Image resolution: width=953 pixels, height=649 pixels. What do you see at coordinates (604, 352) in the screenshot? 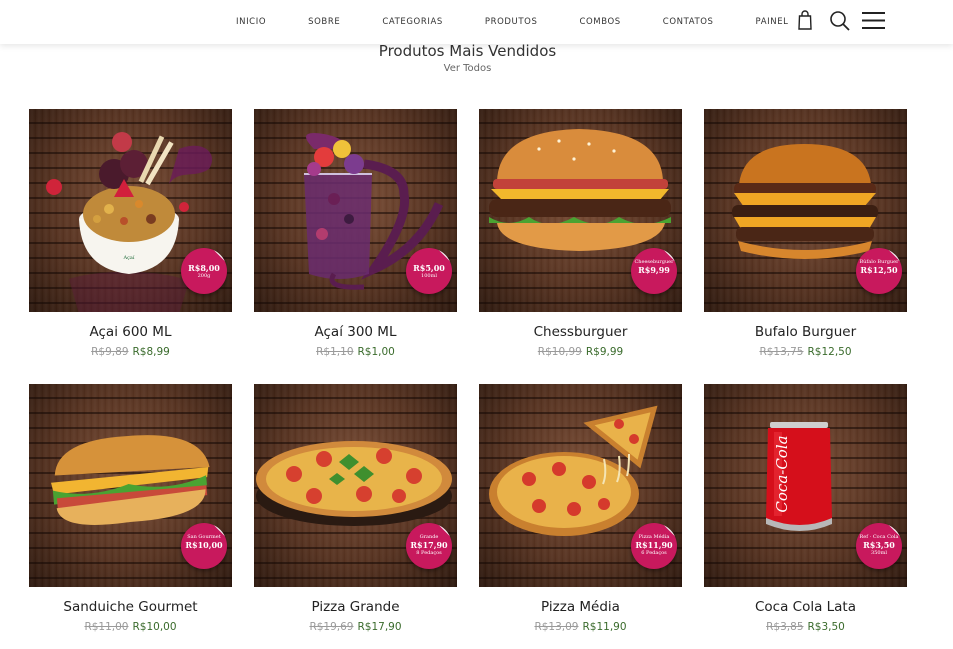
I see `sale-price: R$9,99` at bounding box center [604, 352].